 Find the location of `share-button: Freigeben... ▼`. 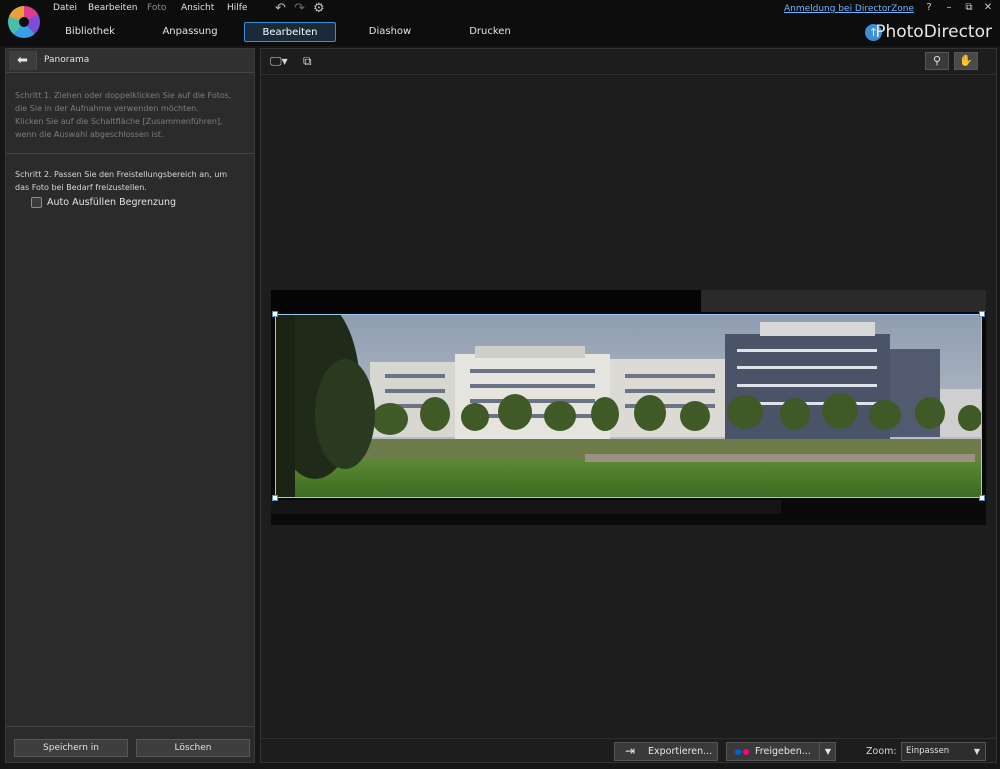

share-button: Freigeben... ▼ is located at coordinates (781, 751).